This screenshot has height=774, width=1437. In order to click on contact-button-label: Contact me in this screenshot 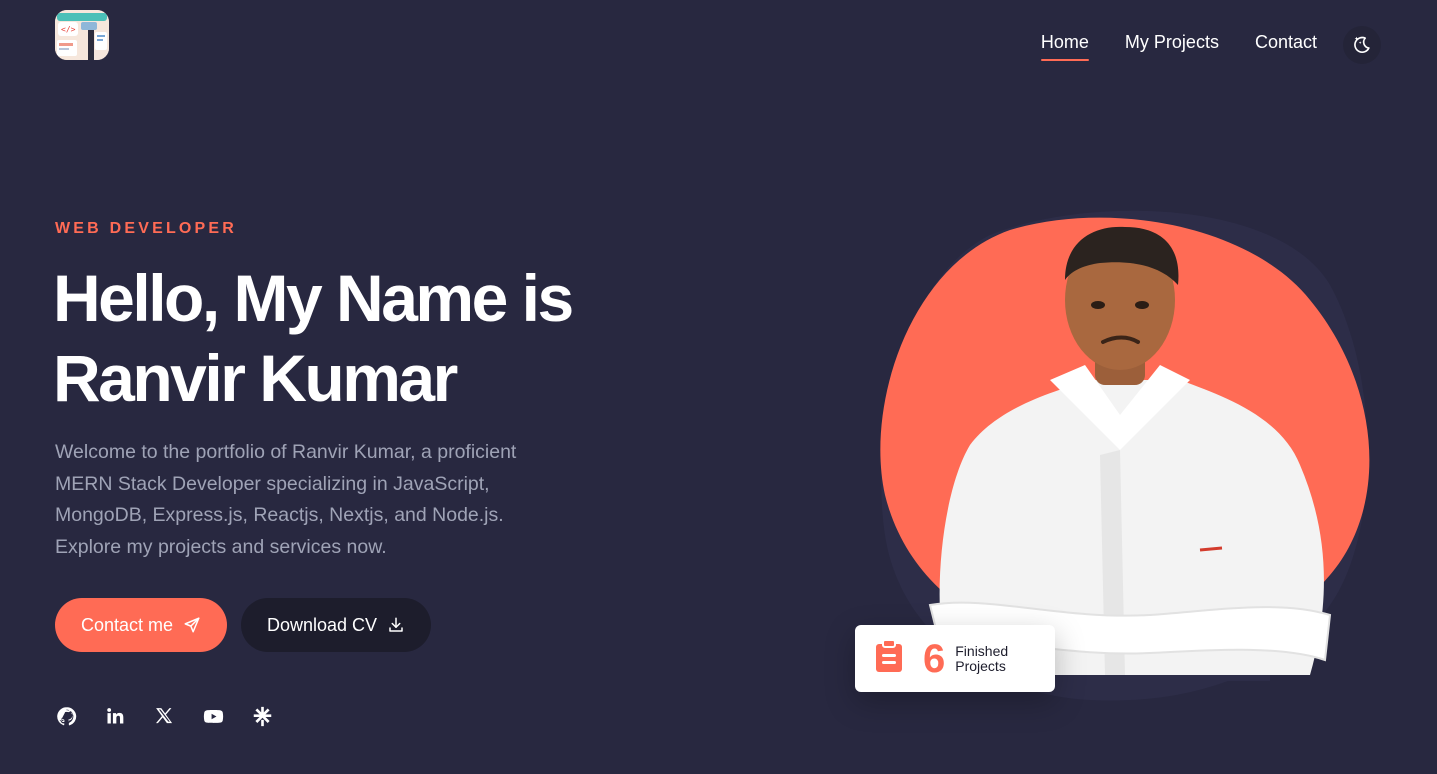, I will do `click(127, 624)`.